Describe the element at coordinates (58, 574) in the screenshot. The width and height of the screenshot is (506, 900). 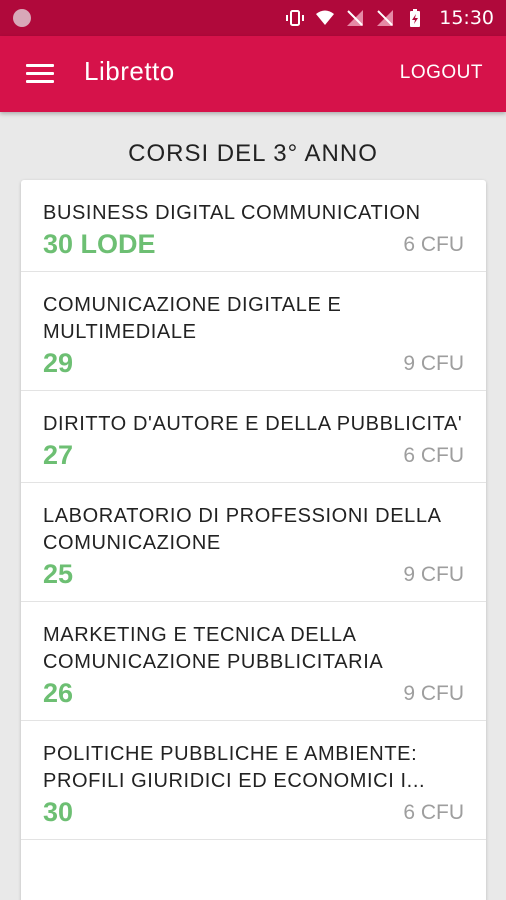
I see `course-grade: 25` at that location.